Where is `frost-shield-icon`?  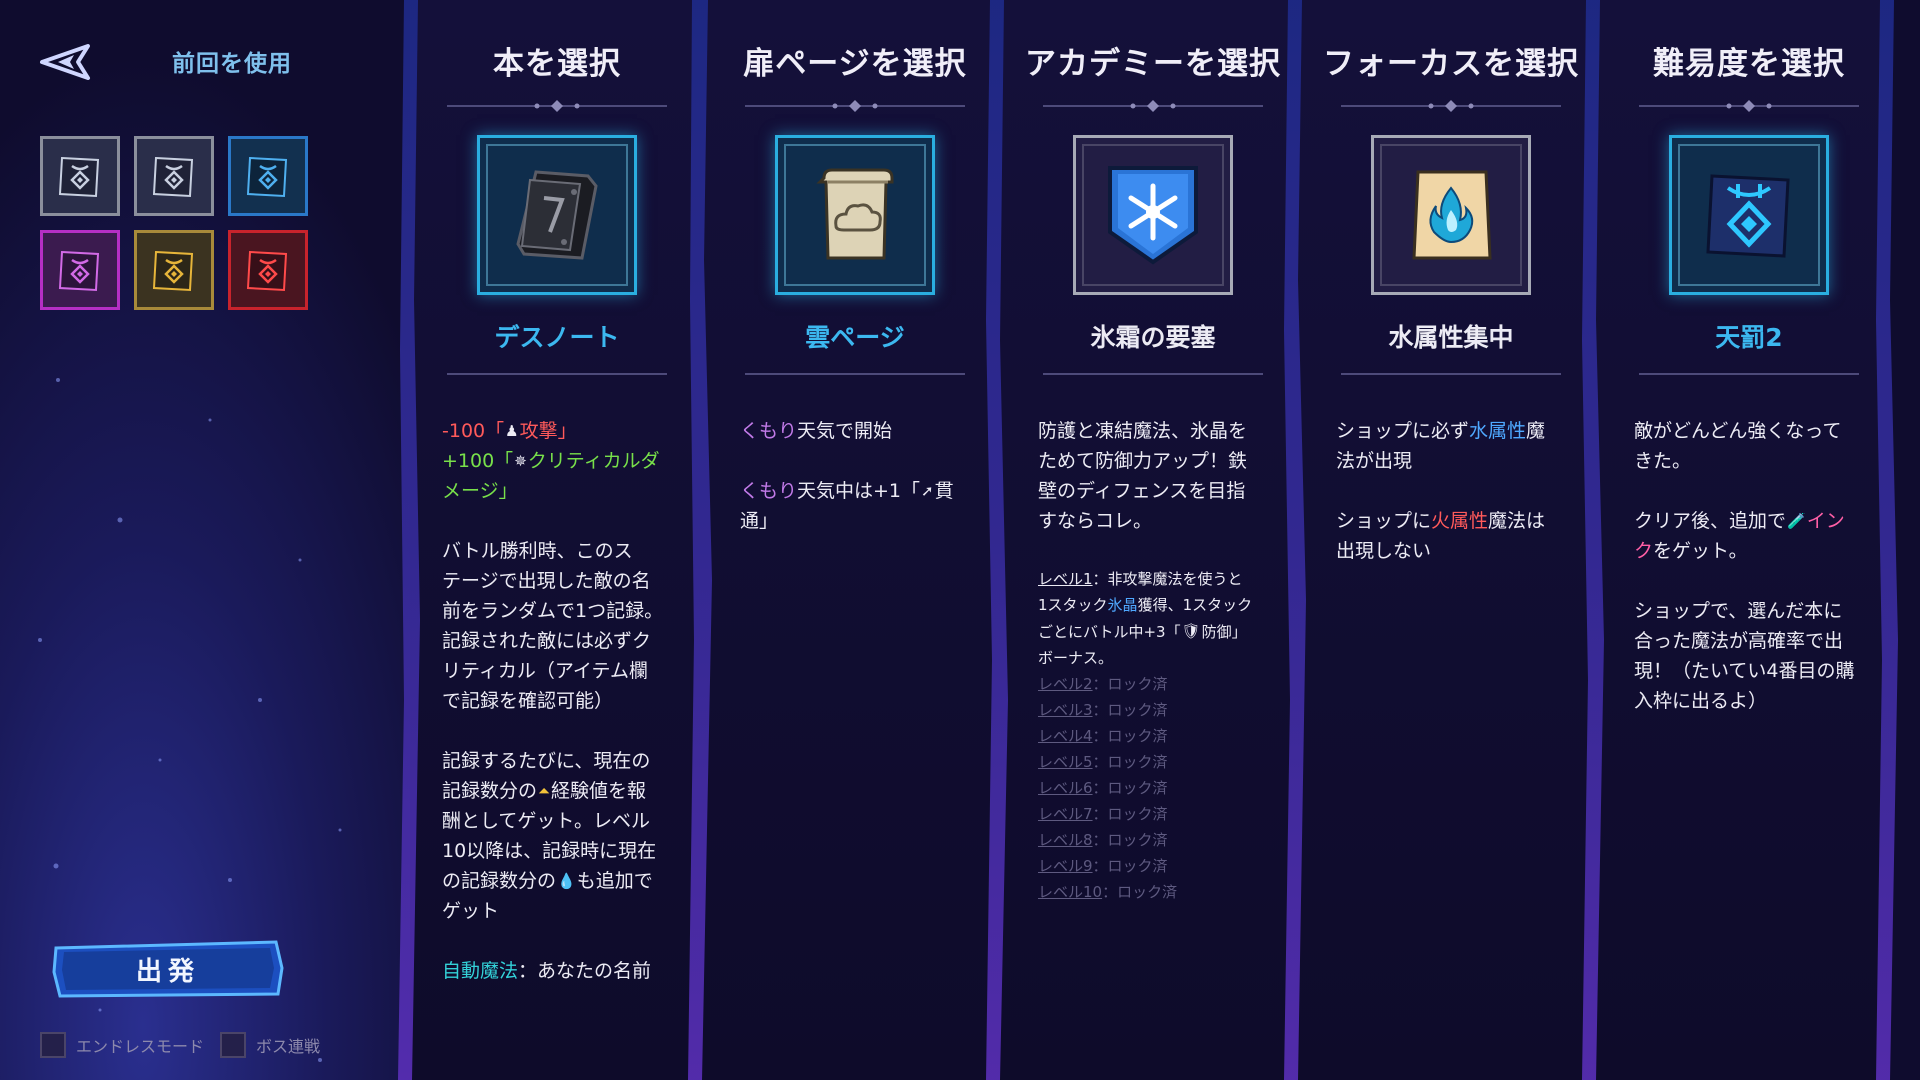
frost-shield-icon is located at coordinates (1153, 215).